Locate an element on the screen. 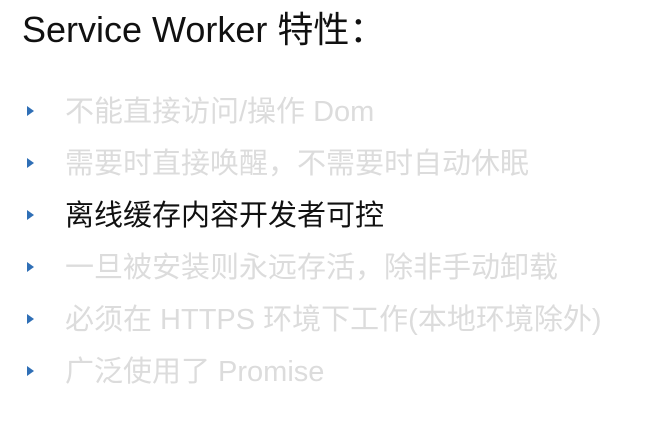  bullet-text: 不能直接访问/操作 Dom is located at coordinates (220, 112).